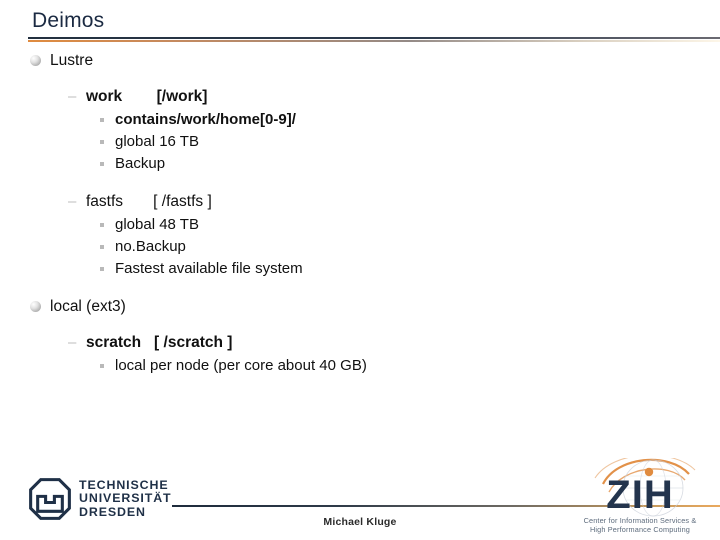 This screenshot has height=540, width=720. Describe the element at coordinates (241, 365) in the screenshot. I see `bullet-level3-label: local per node (per core about 40 GB)` at that location.